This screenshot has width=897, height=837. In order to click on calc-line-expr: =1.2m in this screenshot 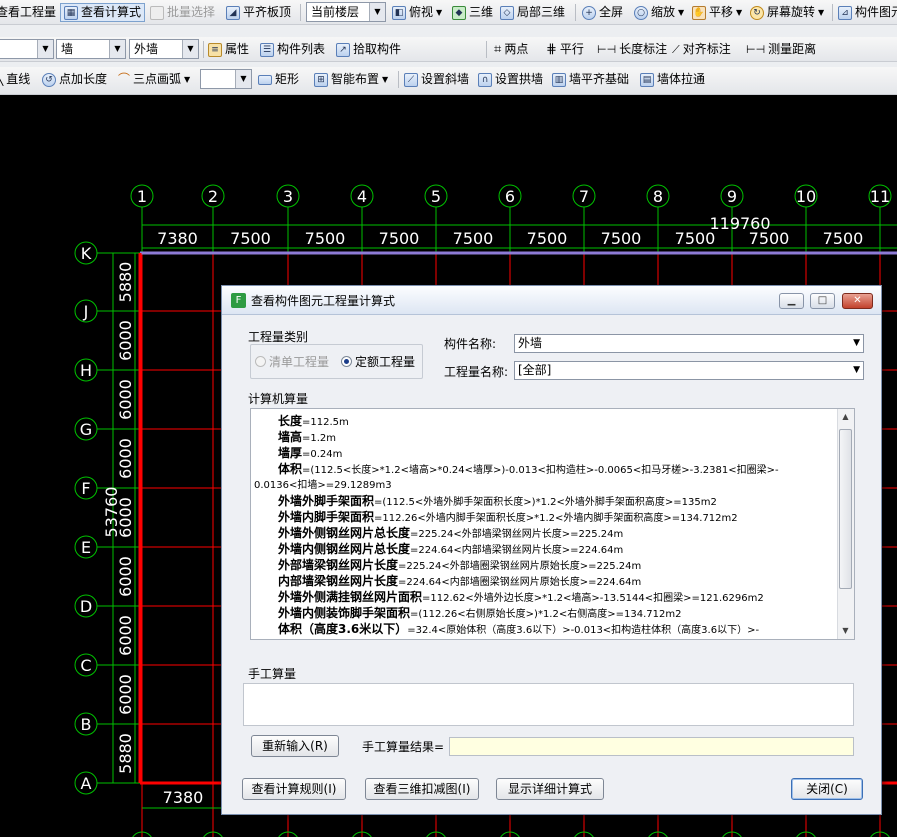, I will do `click(319, 438)`.